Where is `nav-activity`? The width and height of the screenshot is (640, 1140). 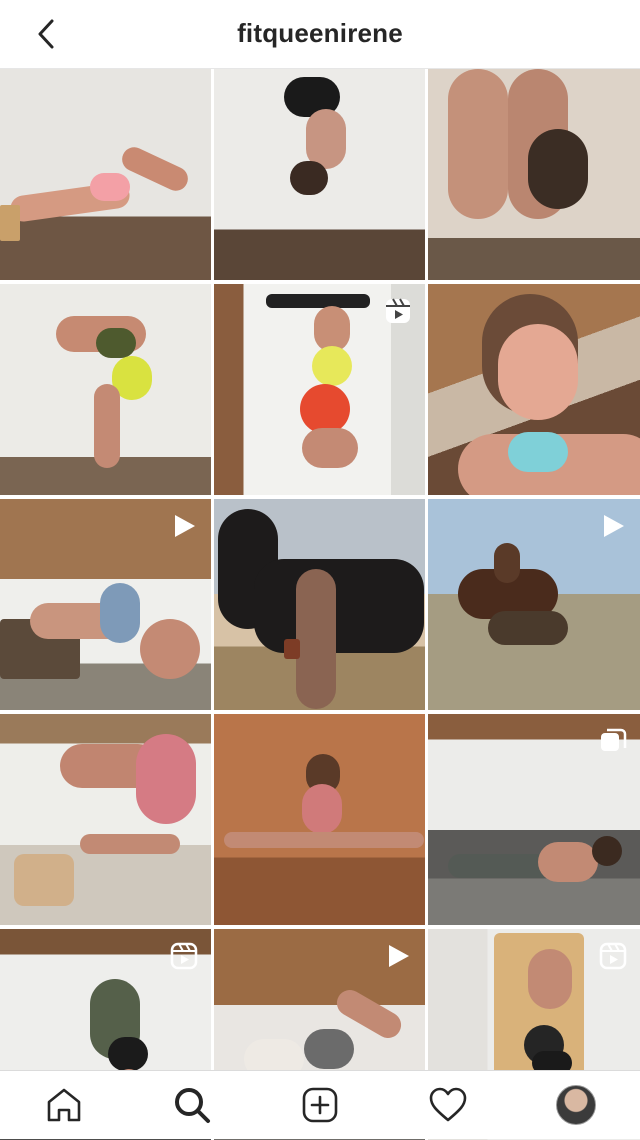 nav-activity is located at coordinates (448, 1105).